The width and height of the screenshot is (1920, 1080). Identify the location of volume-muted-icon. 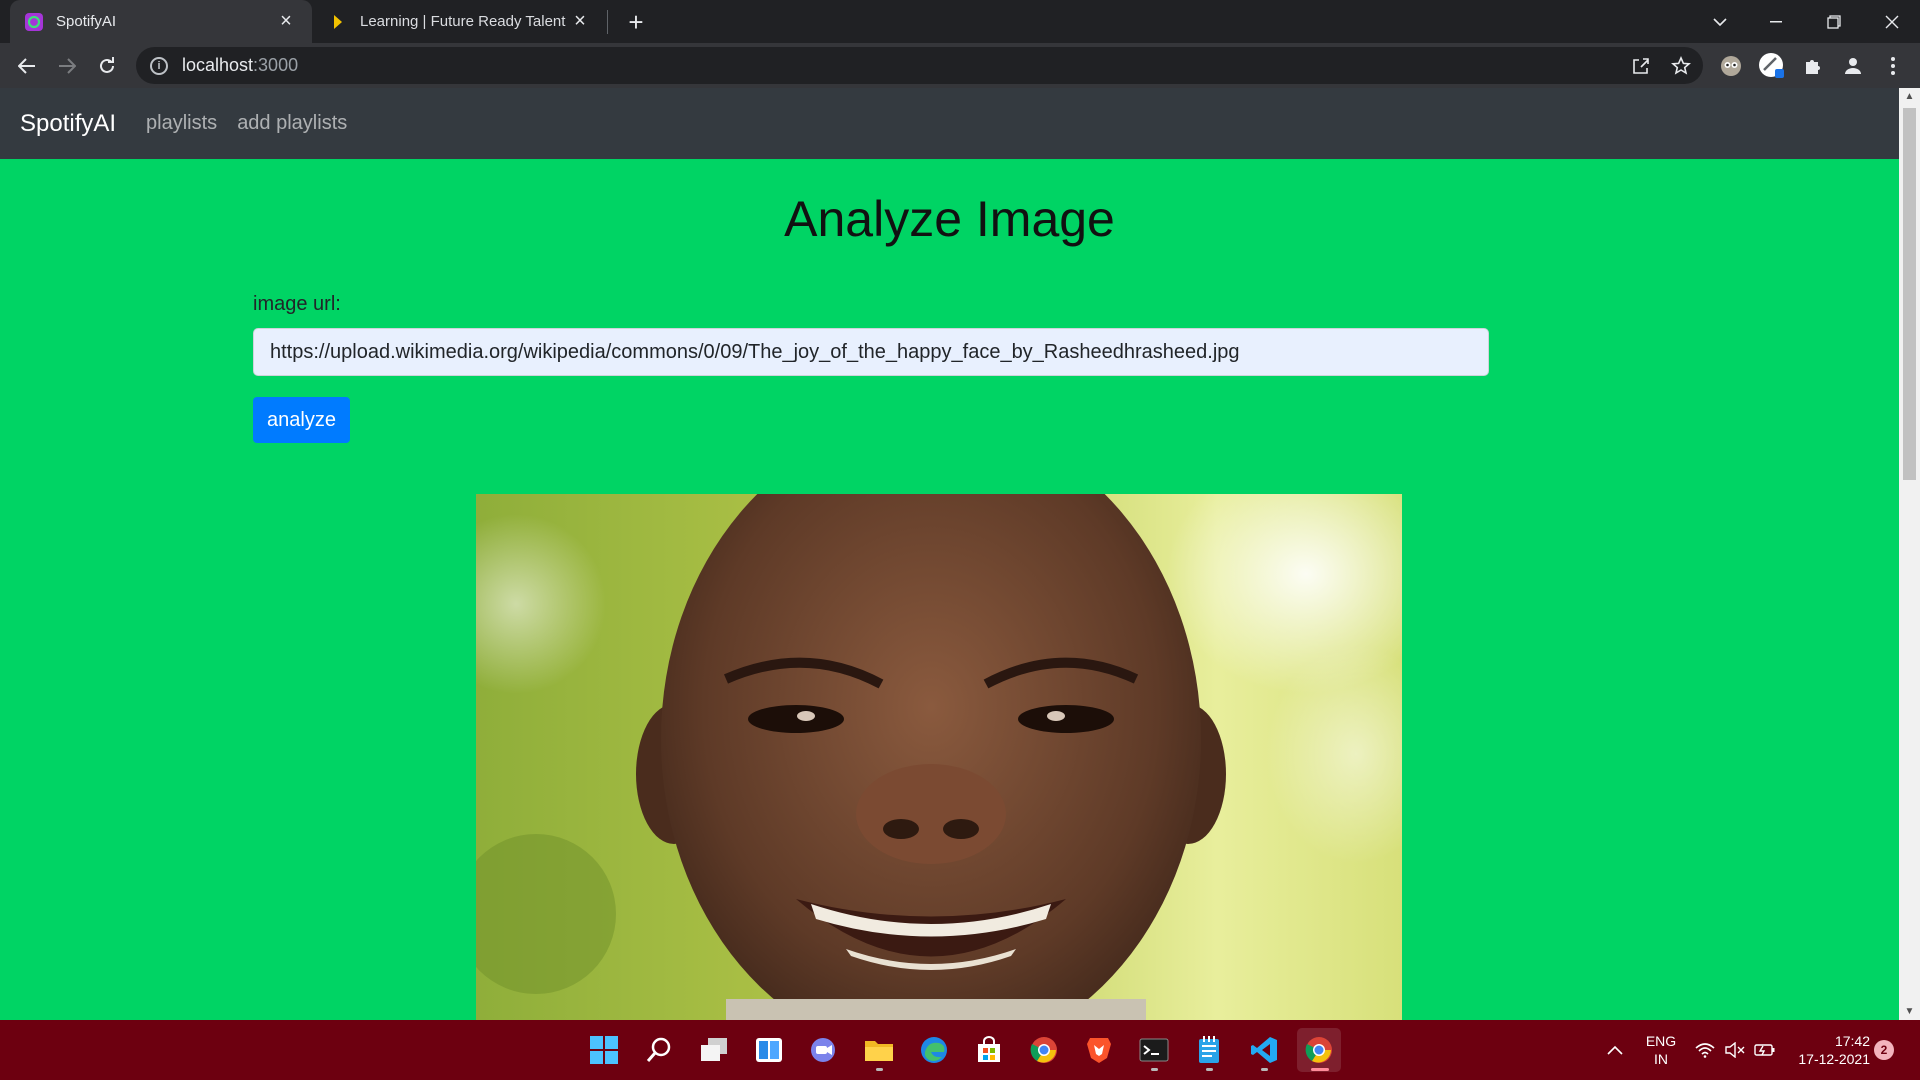
(1735, 1050).